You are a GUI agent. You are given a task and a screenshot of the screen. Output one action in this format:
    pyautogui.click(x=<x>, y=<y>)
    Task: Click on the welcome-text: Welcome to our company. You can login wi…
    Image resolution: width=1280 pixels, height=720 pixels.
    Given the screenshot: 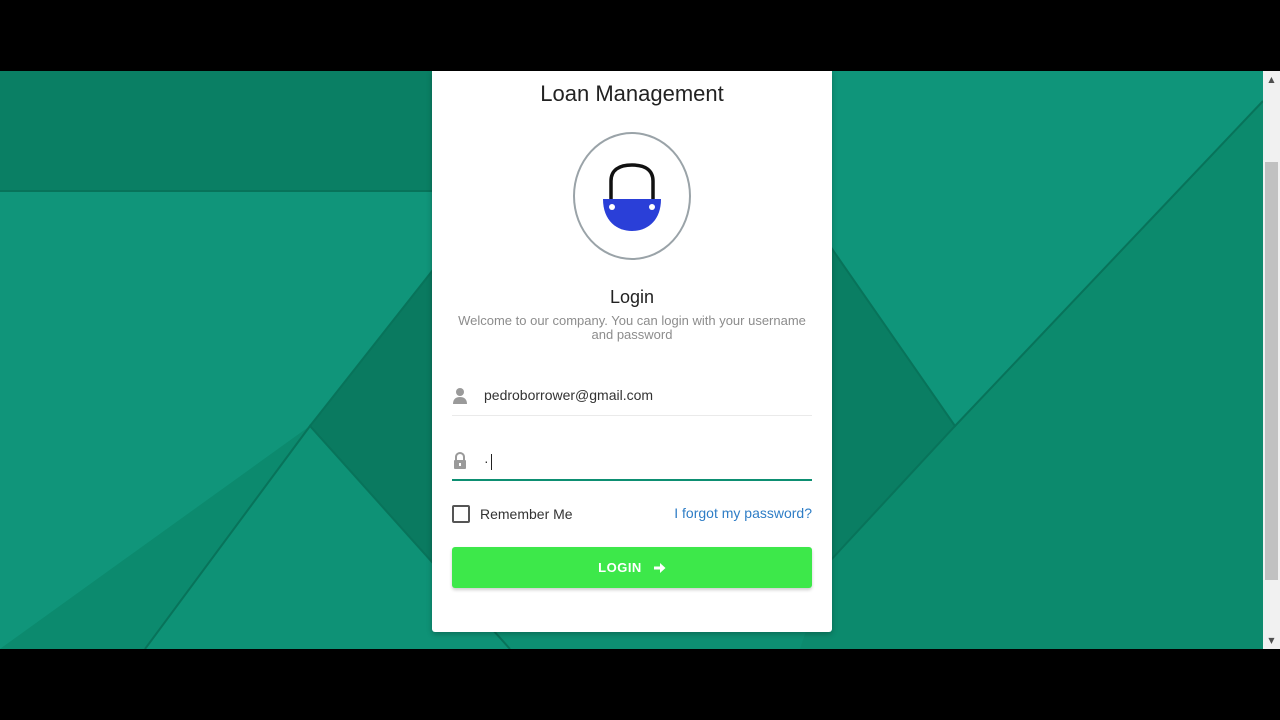 What is the action you would take?
    pyautogui.click(x=632, y=327)
    